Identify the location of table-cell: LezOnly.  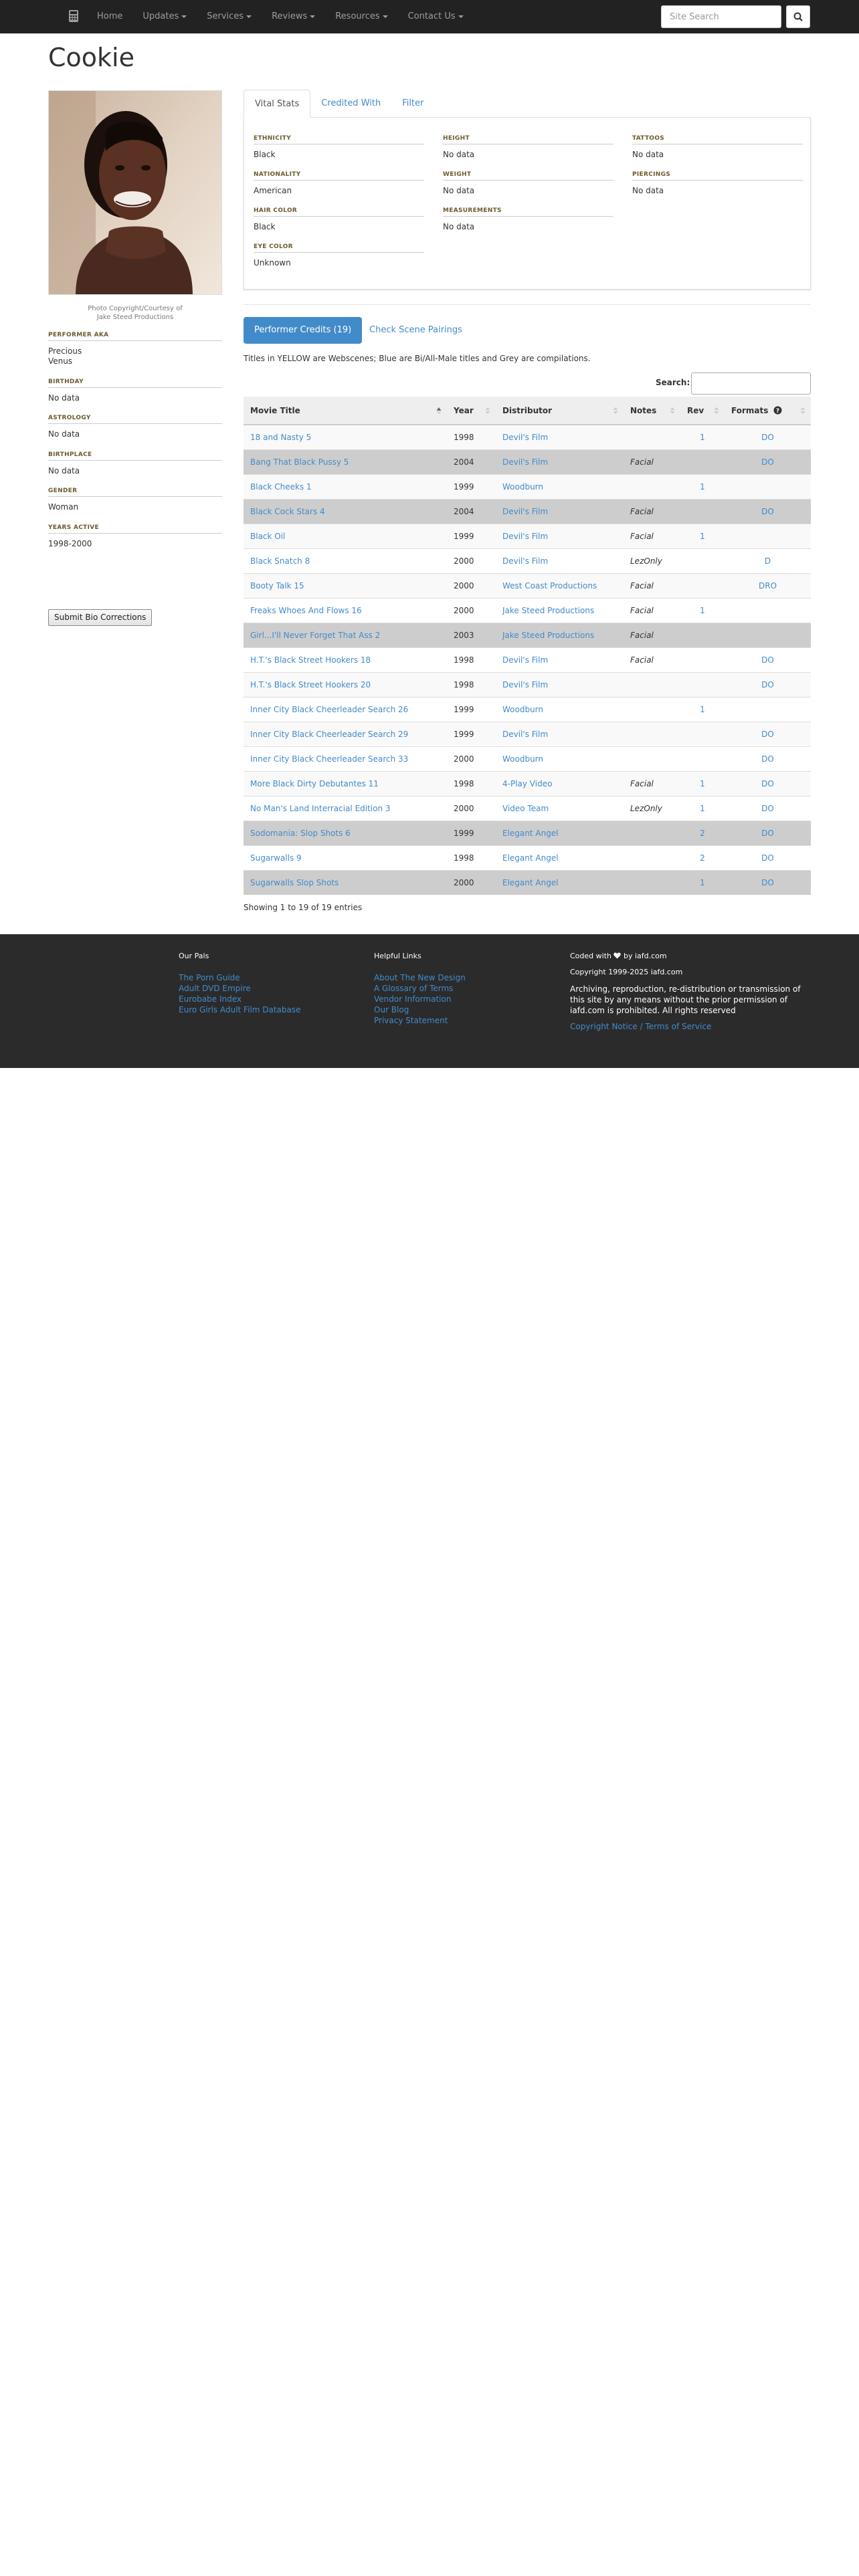
(652, 560).